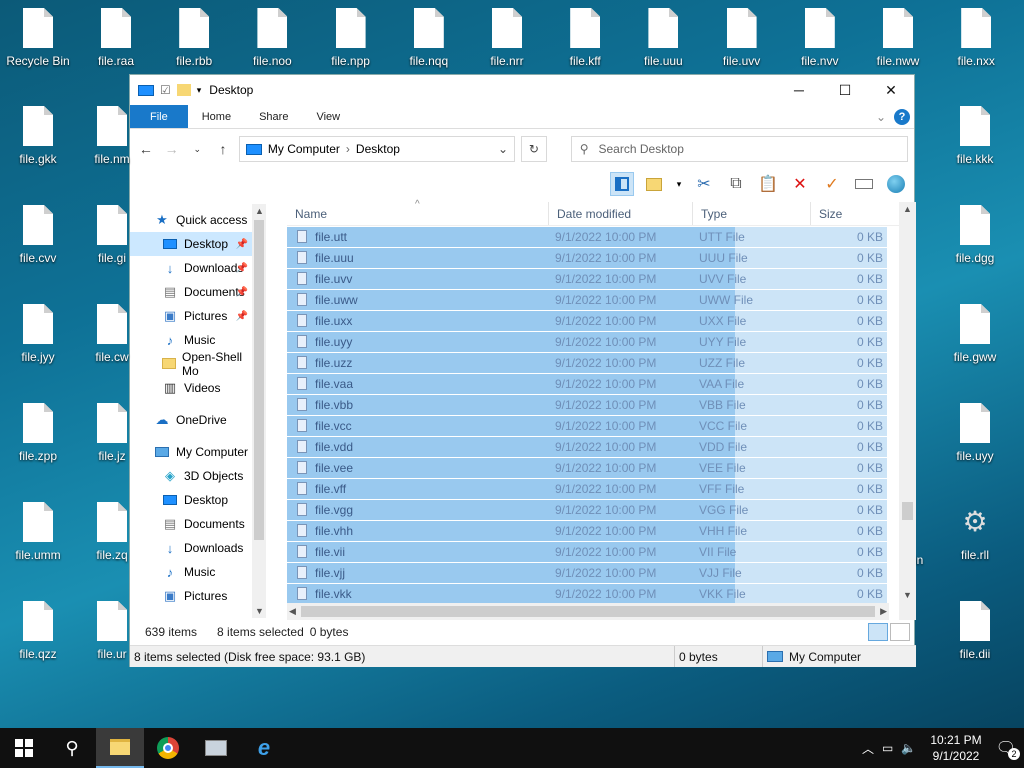 The width and height of the screenshot is (1024, 768). I want to click on rename-icon, so click(864, 184).